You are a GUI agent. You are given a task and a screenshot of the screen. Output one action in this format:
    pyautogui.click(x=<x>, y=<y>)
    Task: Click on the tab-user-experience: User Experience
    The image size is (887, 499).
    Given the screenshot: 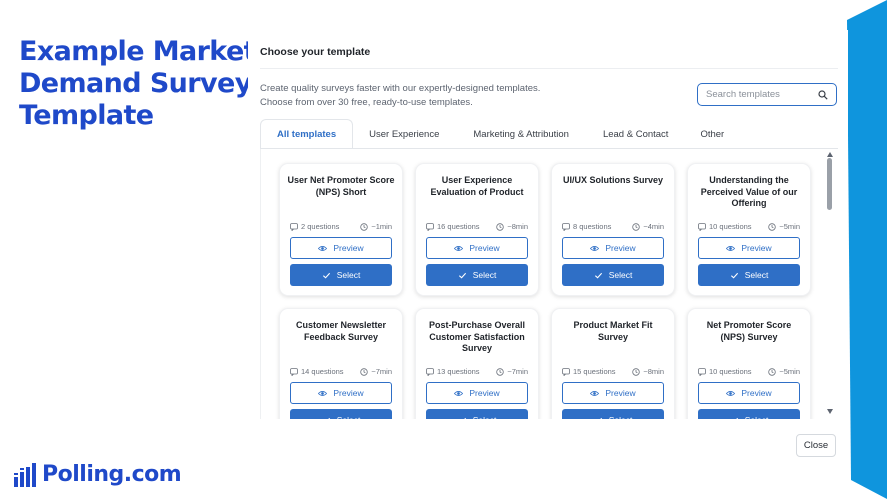 What is the action you would take?
    pyautogui.click(x=404, y=134)
    